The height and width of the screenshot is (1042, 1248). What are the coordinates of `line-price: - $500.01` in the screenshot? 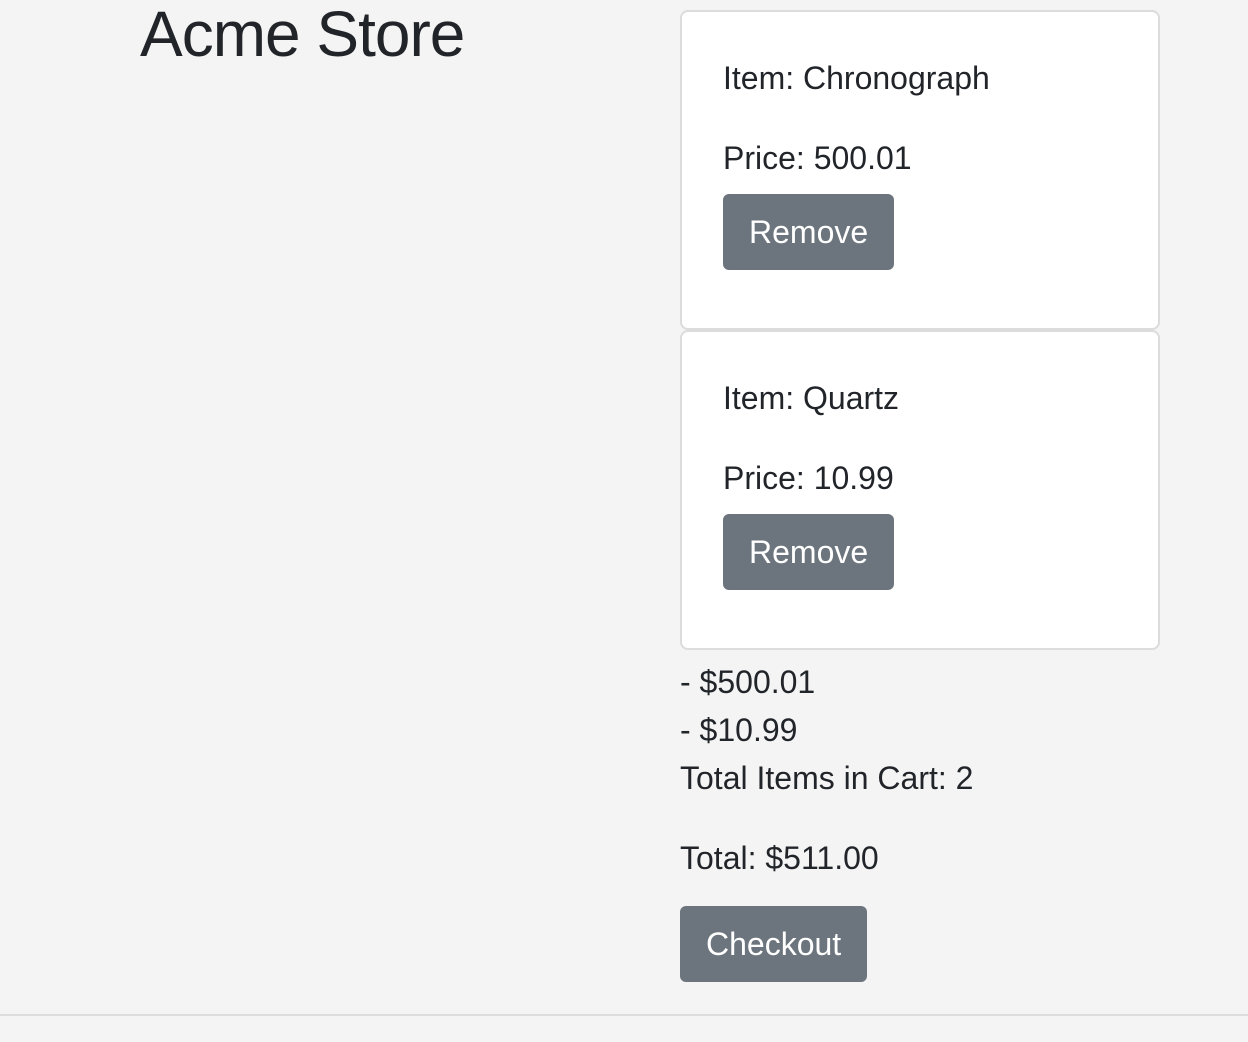 It's located at (748, 682).